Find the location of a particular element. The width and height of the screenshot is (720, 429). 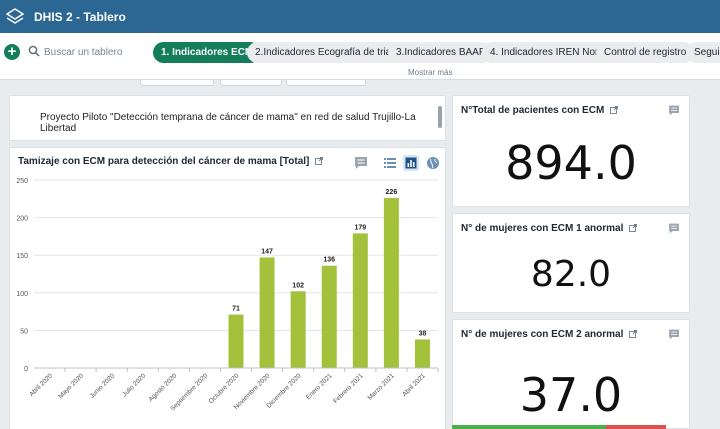

kpi-card-ecm1-abnormal: N° de mujeres con ECM 1 anormal 82.0 is located at coordinates (571, 263).